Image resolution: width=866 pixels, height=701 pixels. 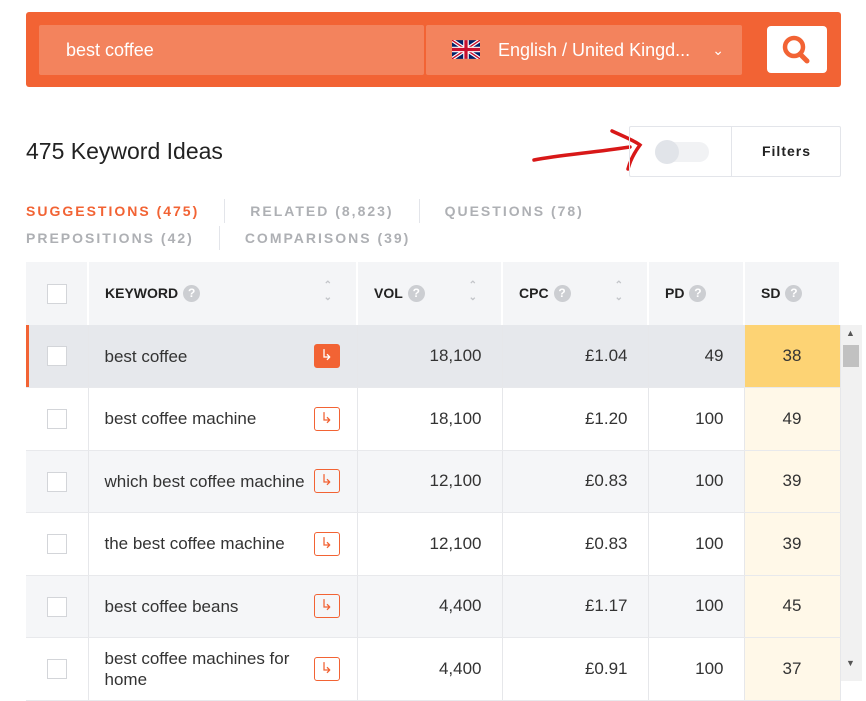 I want to click on tab-comparisons: COMPARISONS (39), so click(x=340, y=238).